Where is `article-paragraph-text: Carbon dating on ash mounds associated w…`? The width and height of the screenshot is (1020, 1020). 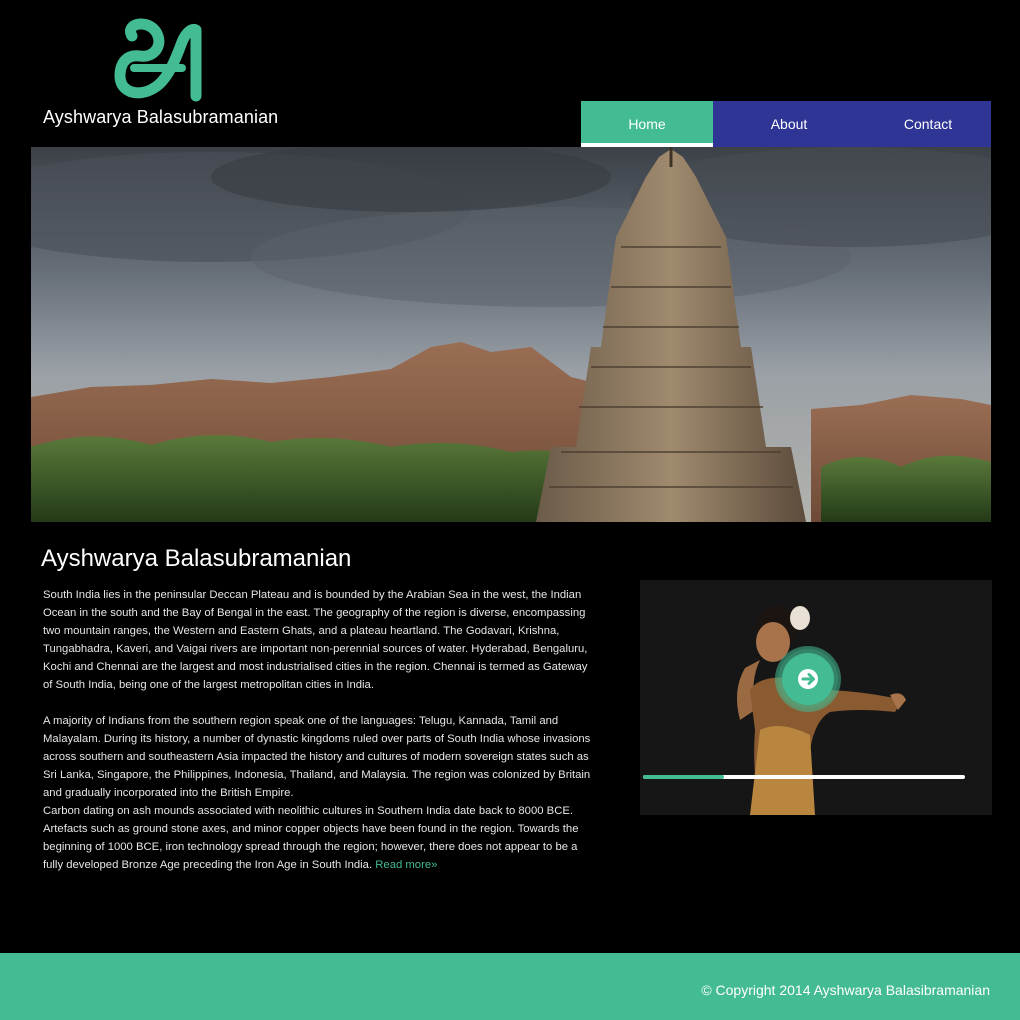
article-paragraph-text: Carbon dating on ash mounds associated w… is located at coordinates (311, 838).